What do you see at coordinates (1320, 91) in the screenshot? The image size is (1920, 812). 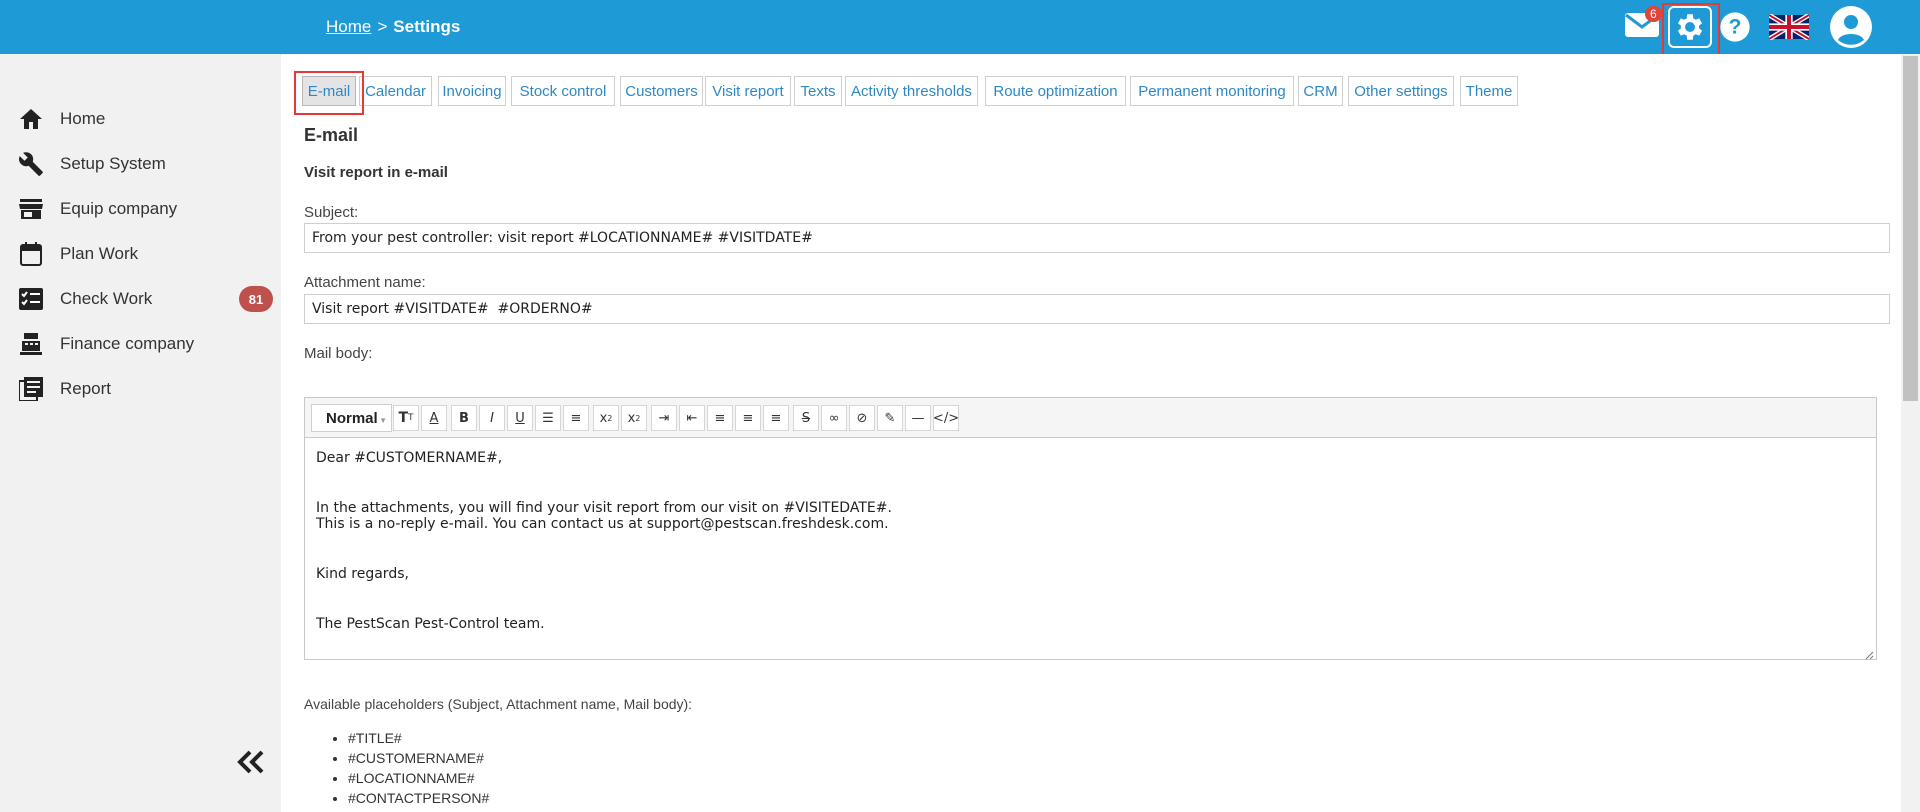 I see `tab-crm: CRM` at bounding box center [1320, 91].